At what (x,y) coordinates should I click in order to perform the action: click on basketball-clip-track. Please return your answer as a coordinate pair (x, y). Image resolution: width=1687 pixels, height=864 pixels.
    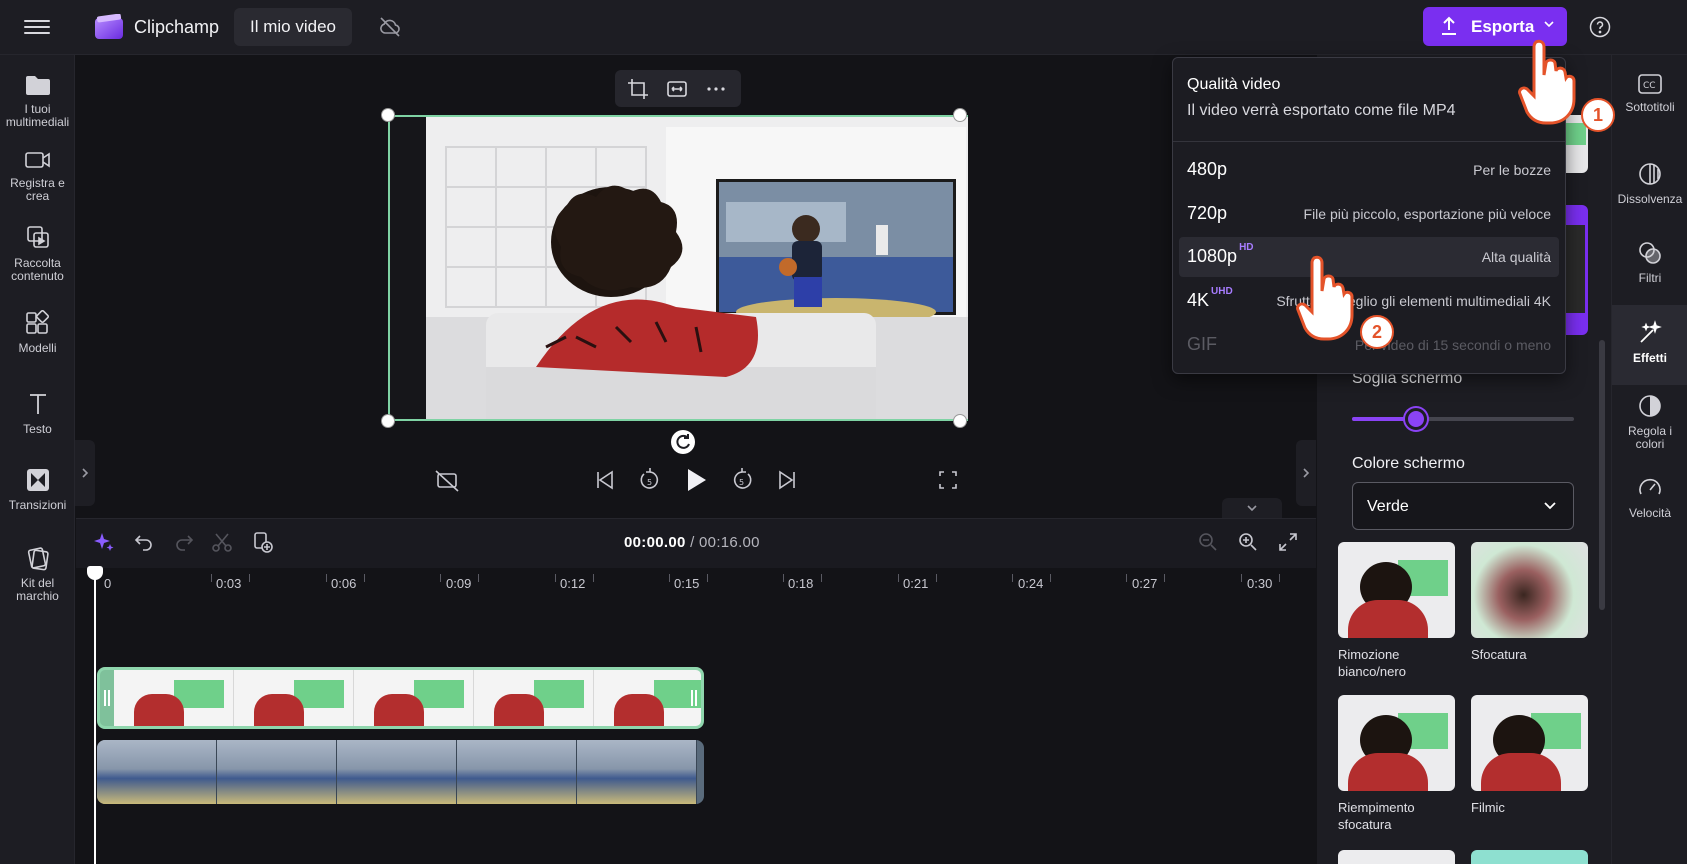
    Looking at the image, I should click on (400, 772).